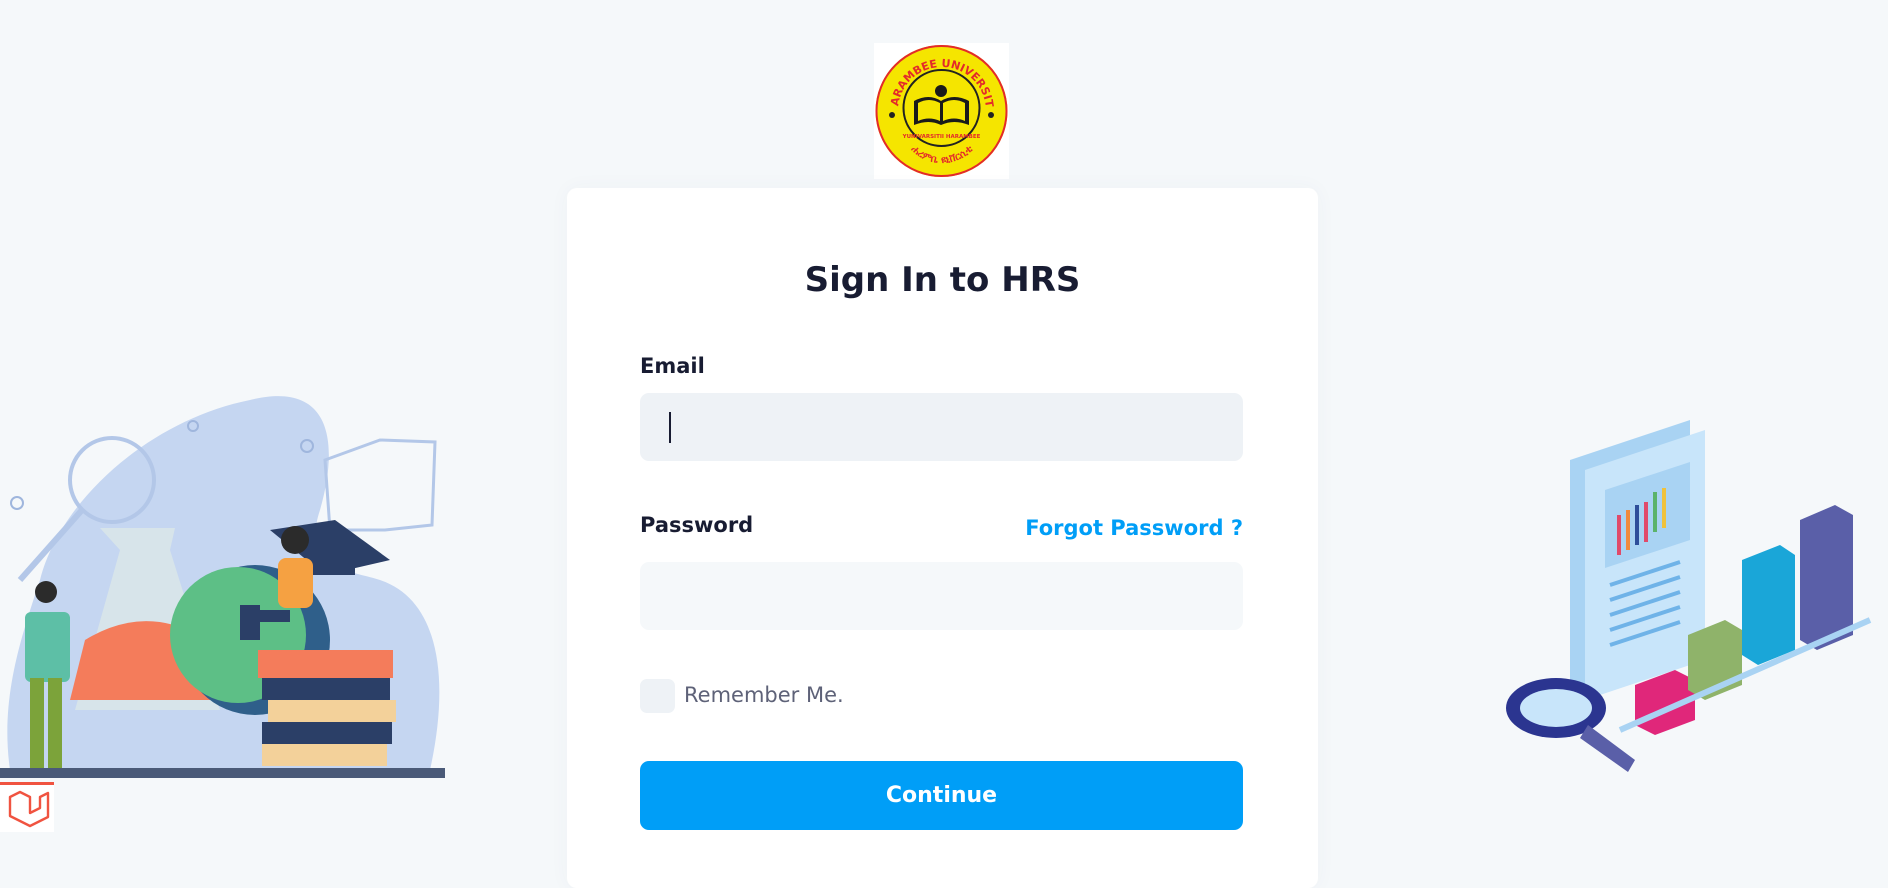 The height and width of the screenshot is (888, 1888). I want to click on analytics-illustration, so click(1684, 600).